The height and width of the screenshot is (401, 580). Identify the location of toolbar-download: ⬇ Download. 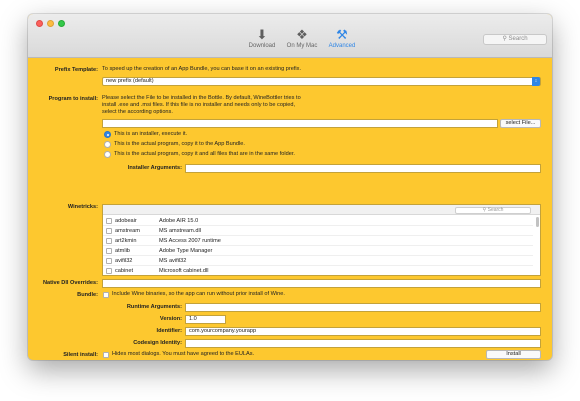
(262, 40).